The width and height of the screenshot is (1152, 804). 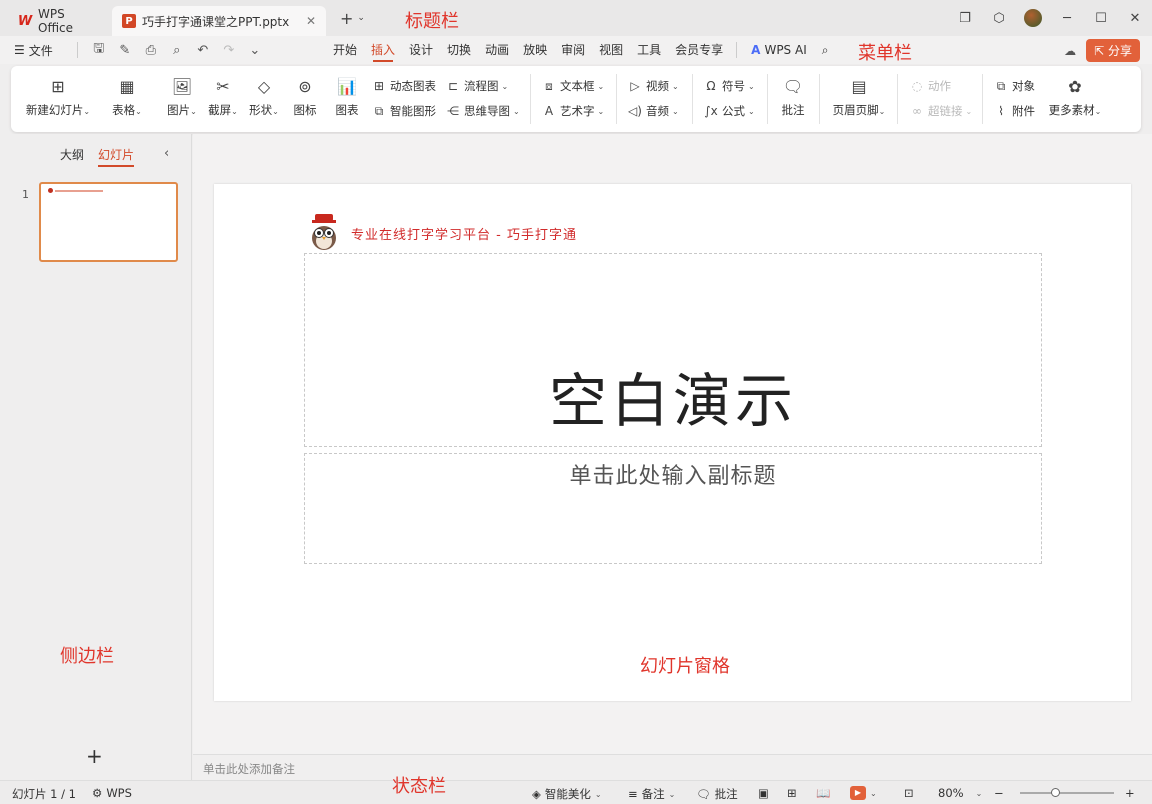 What do you see at coordinates (459, 50) in the screenshot?
I see `menu-transition: 切换` at bounding box center [459, 50].